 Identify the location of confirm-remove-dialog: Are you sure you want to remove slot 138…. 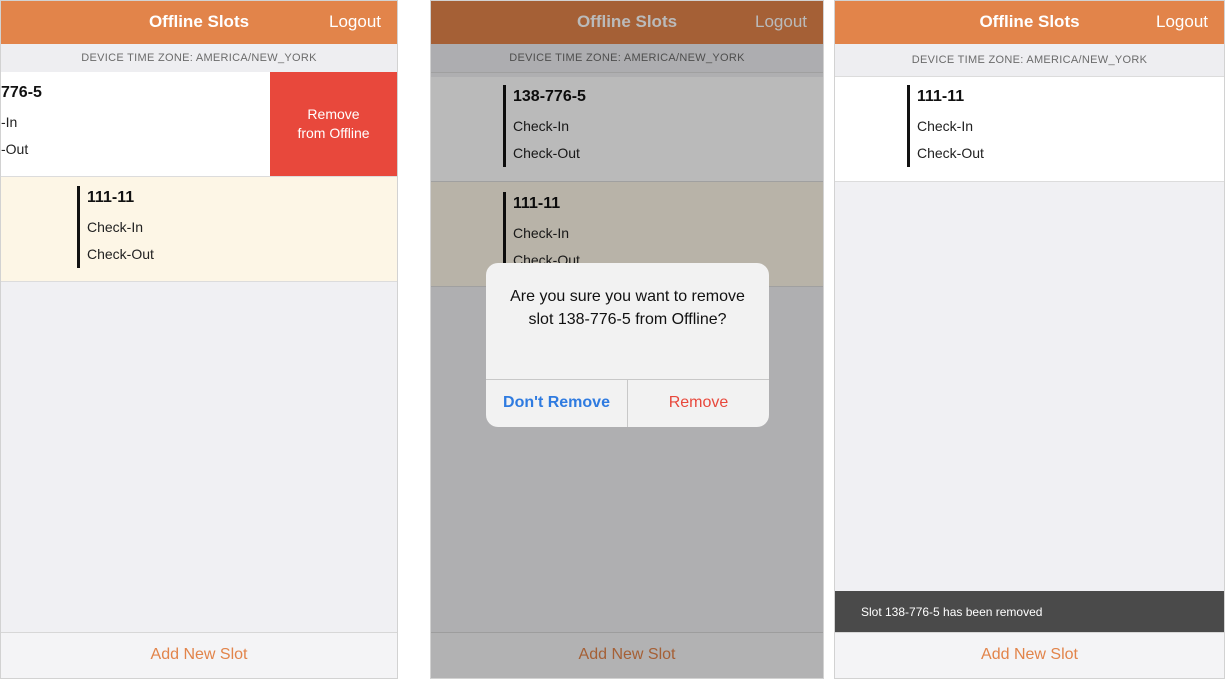
(627, 345).